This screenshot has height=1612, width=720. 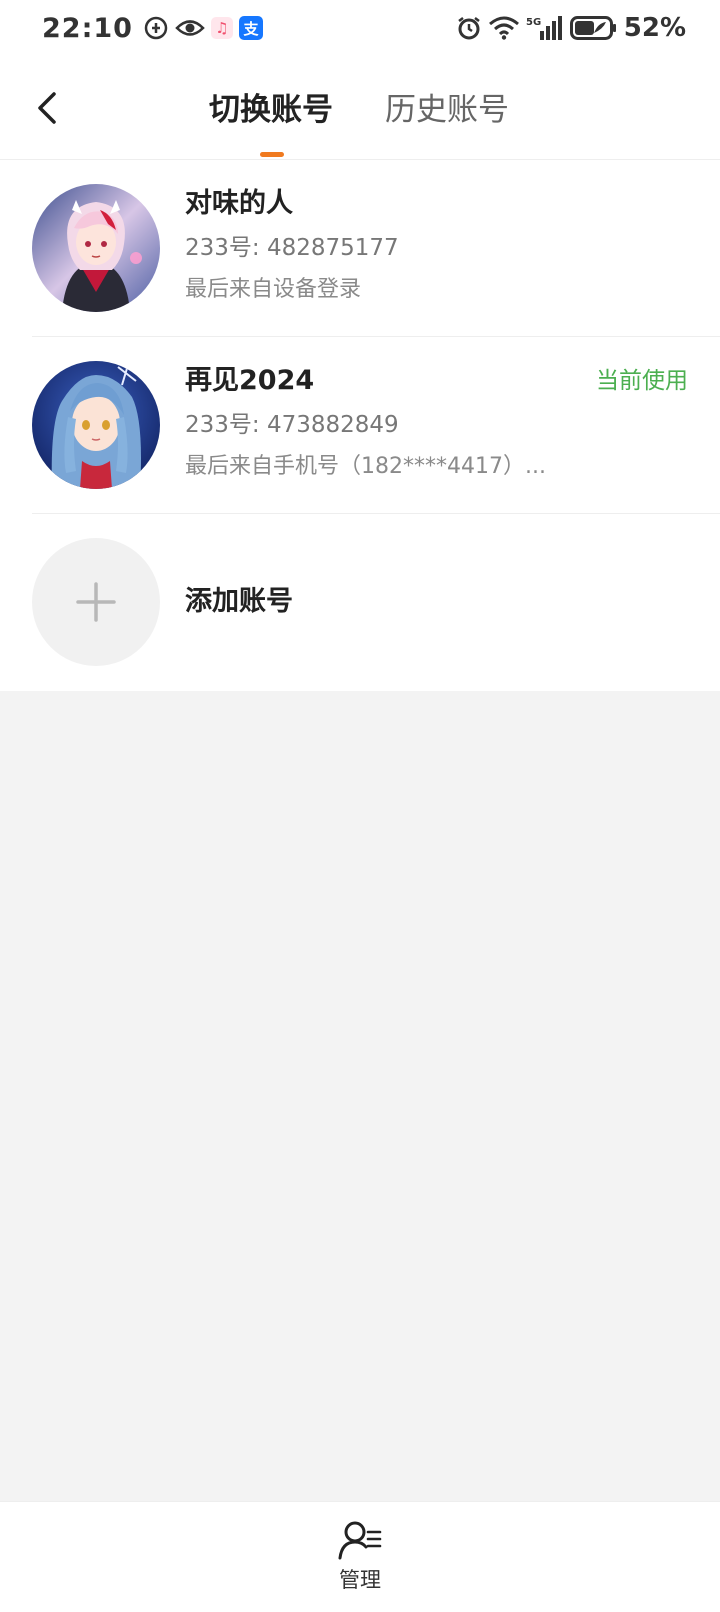 I want to click on alipay-icon: 支, so click(x=250, y=28).